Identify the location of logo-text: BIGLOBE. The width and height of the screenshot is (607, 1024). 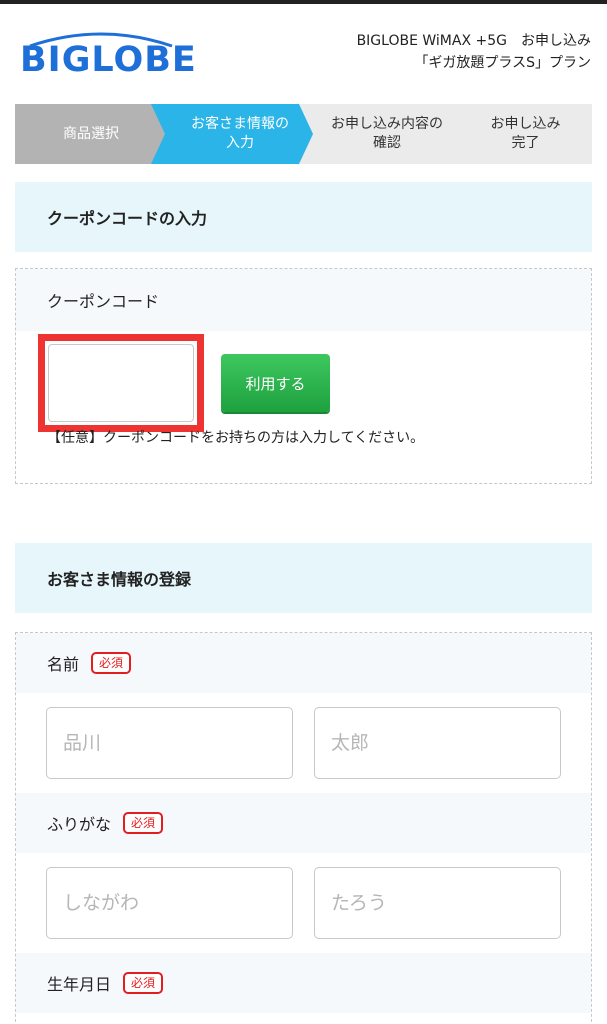
(108, 60).